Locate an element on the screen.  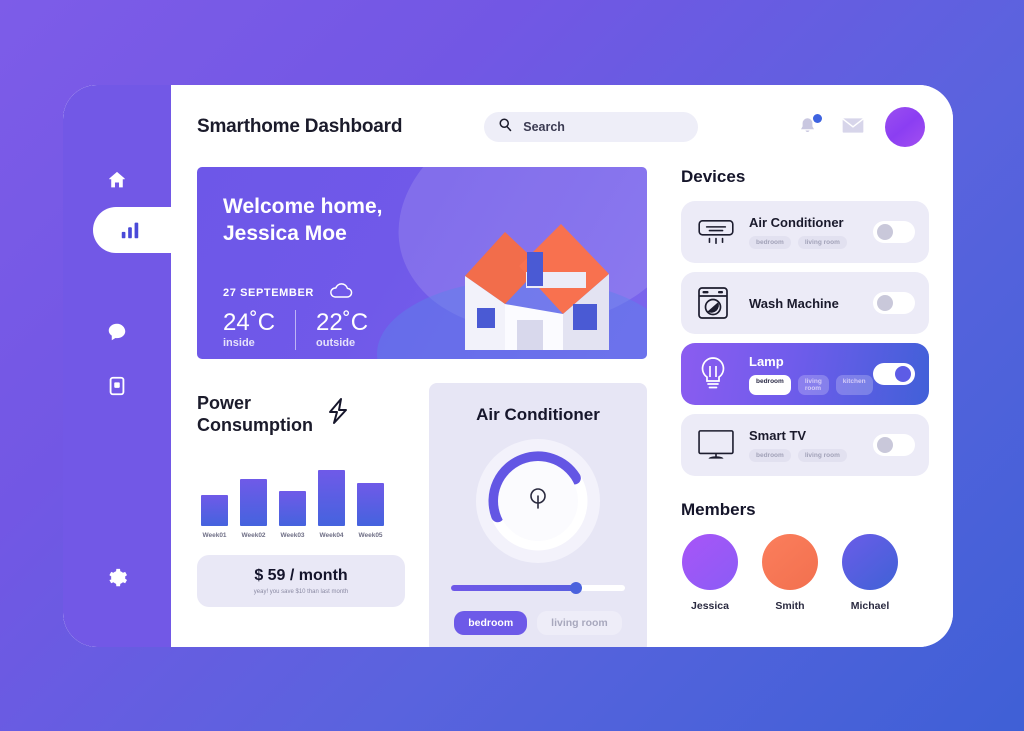
chat-bubble-icon is located at coordinates (117, 332).